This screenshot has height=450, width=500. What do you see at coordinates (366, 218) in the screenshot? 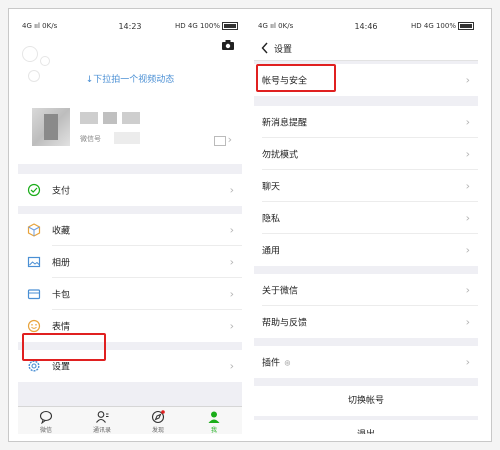
I see `settings-row-privacy: 隐私 ›` at bounding box center [366, 218].